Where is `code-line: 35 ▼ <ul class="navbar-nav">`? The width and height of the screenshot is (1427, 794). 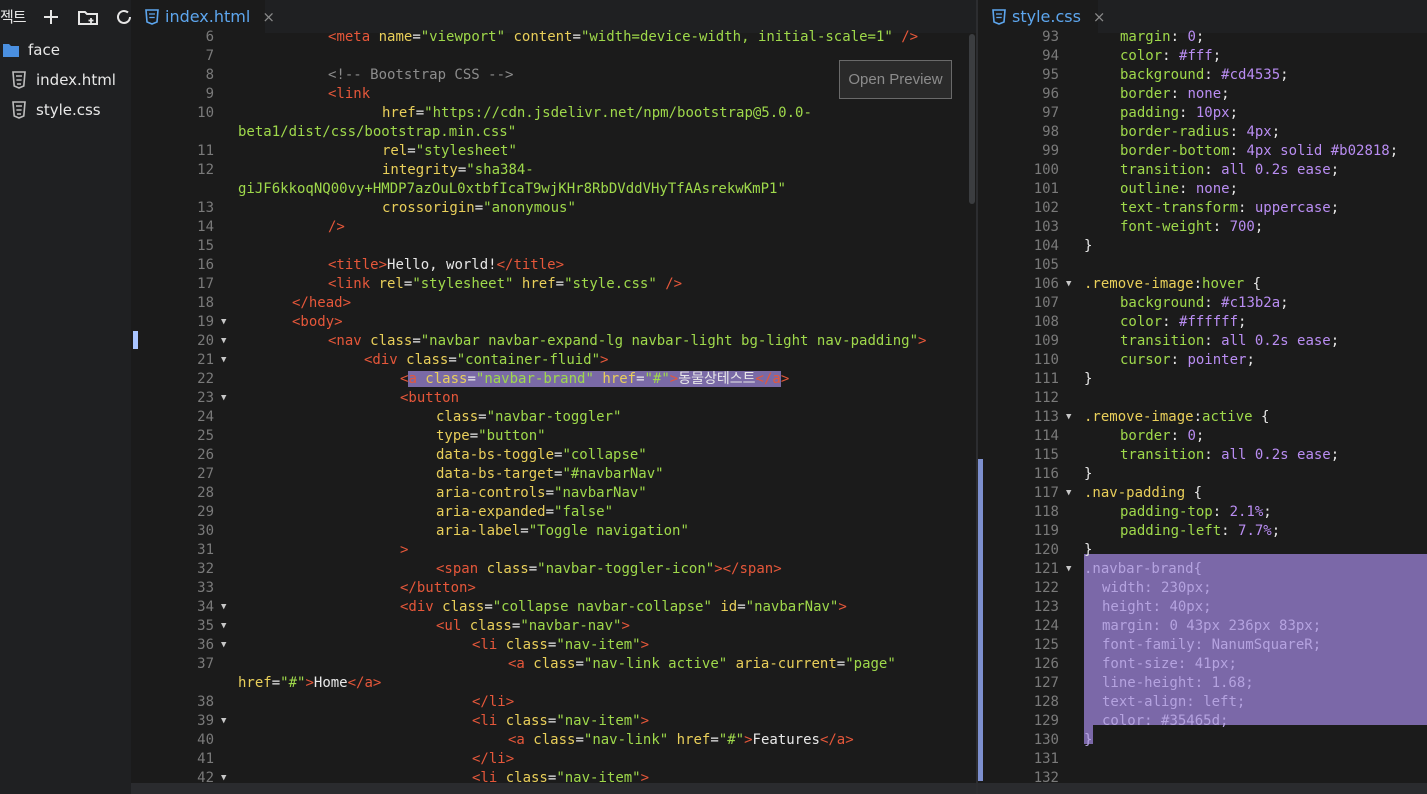
code-line: 35 ▼ <ul class="navbar-nav"> is located at coordinates (553, 626).